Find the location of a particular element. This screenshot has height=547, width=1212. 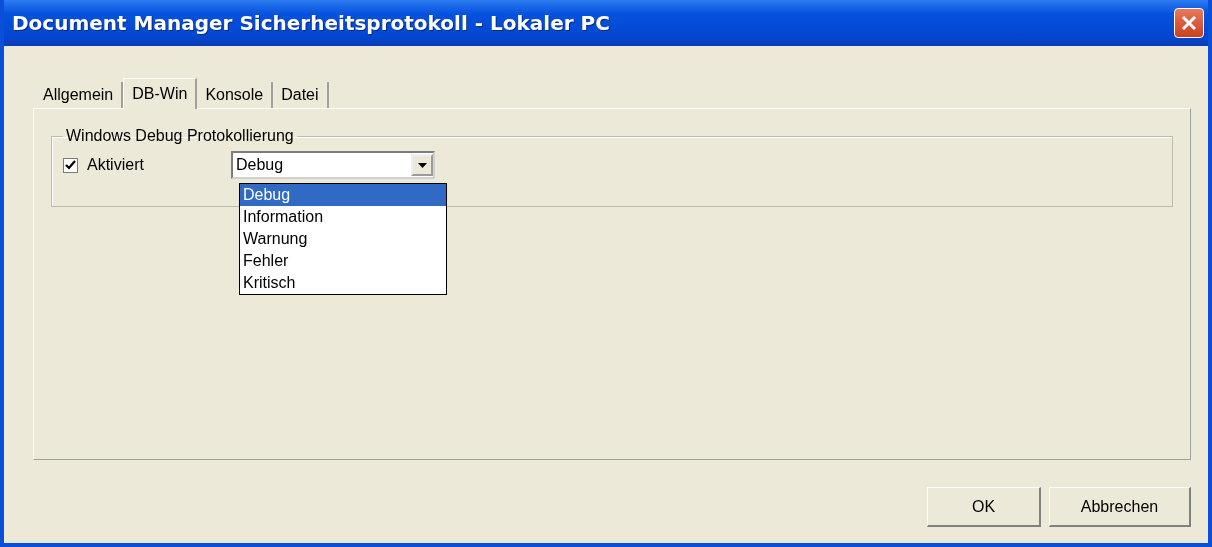

checkbox is located at coordinates (70, 165).